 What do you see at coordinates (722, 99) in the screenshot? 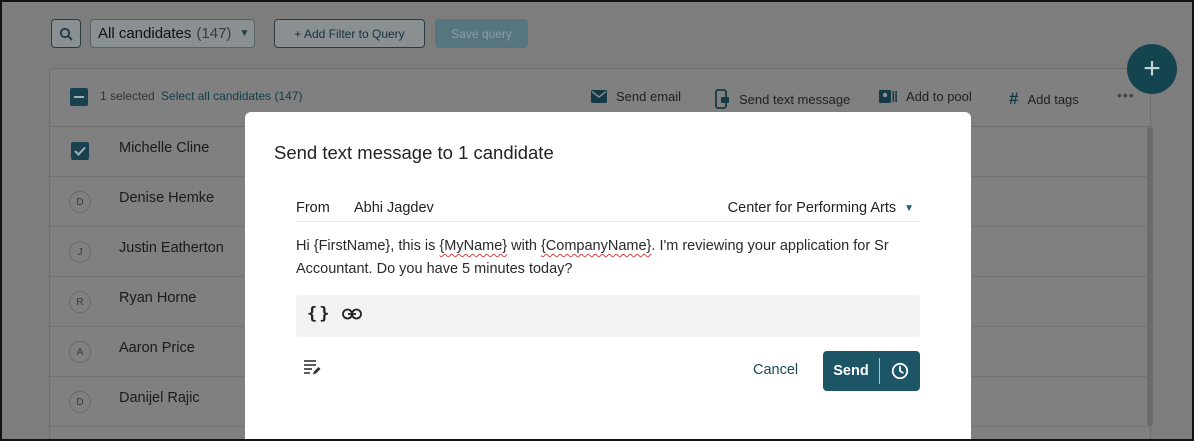
I see `phone-message-icon` at bounding box center [722, 99].